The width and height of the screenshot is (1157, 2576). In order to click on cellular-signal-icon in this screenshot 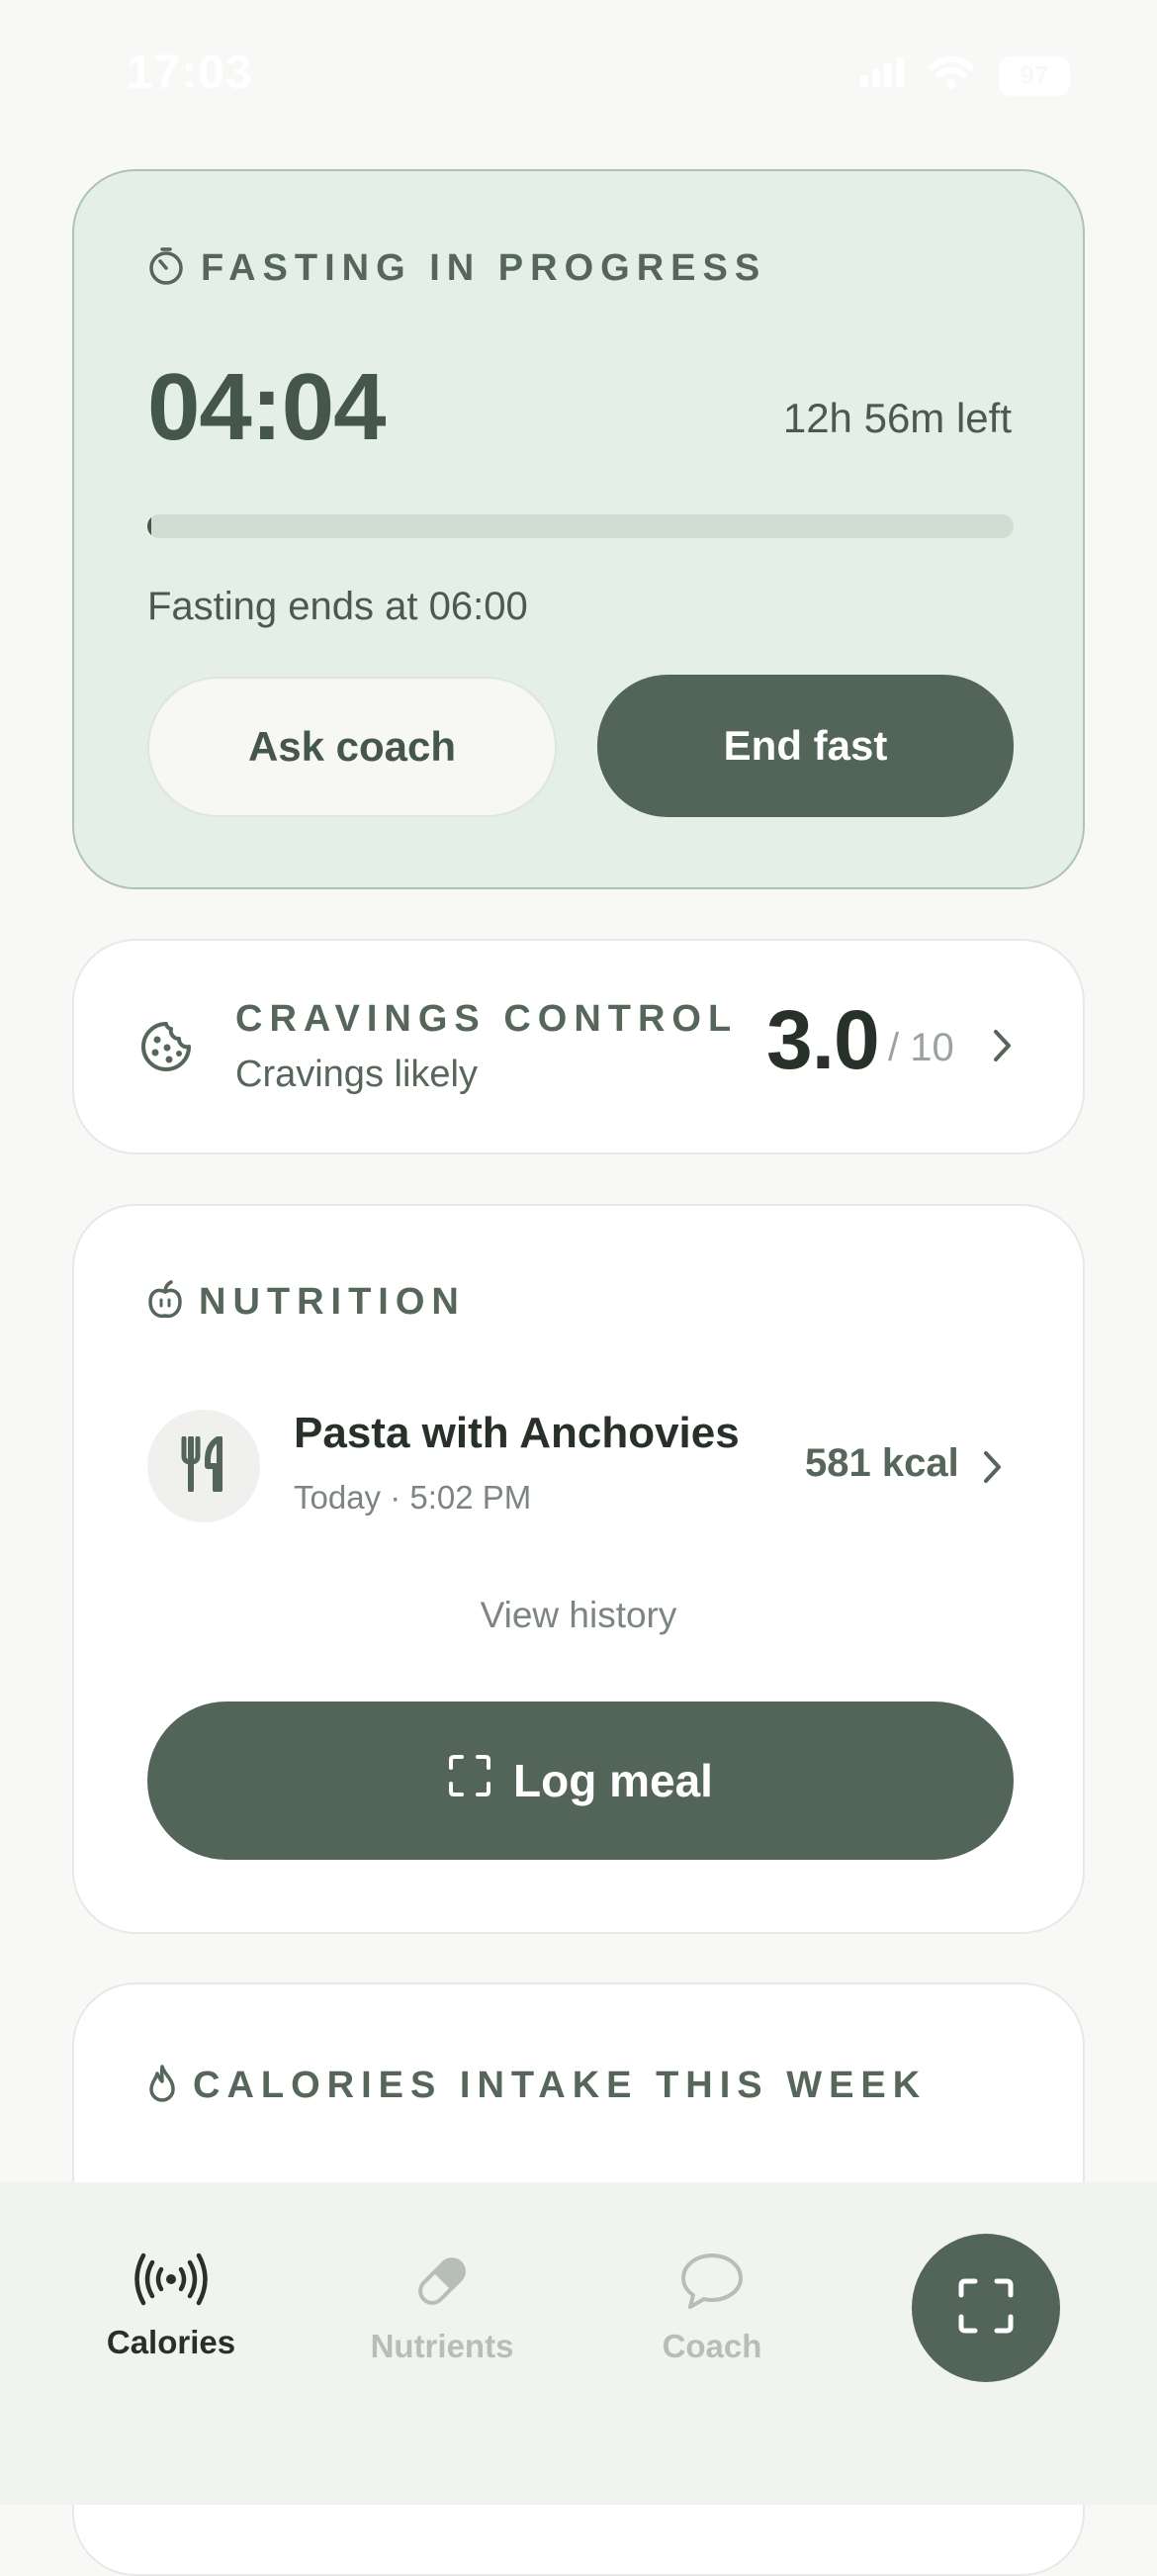, I will do `click(882, 75)`.